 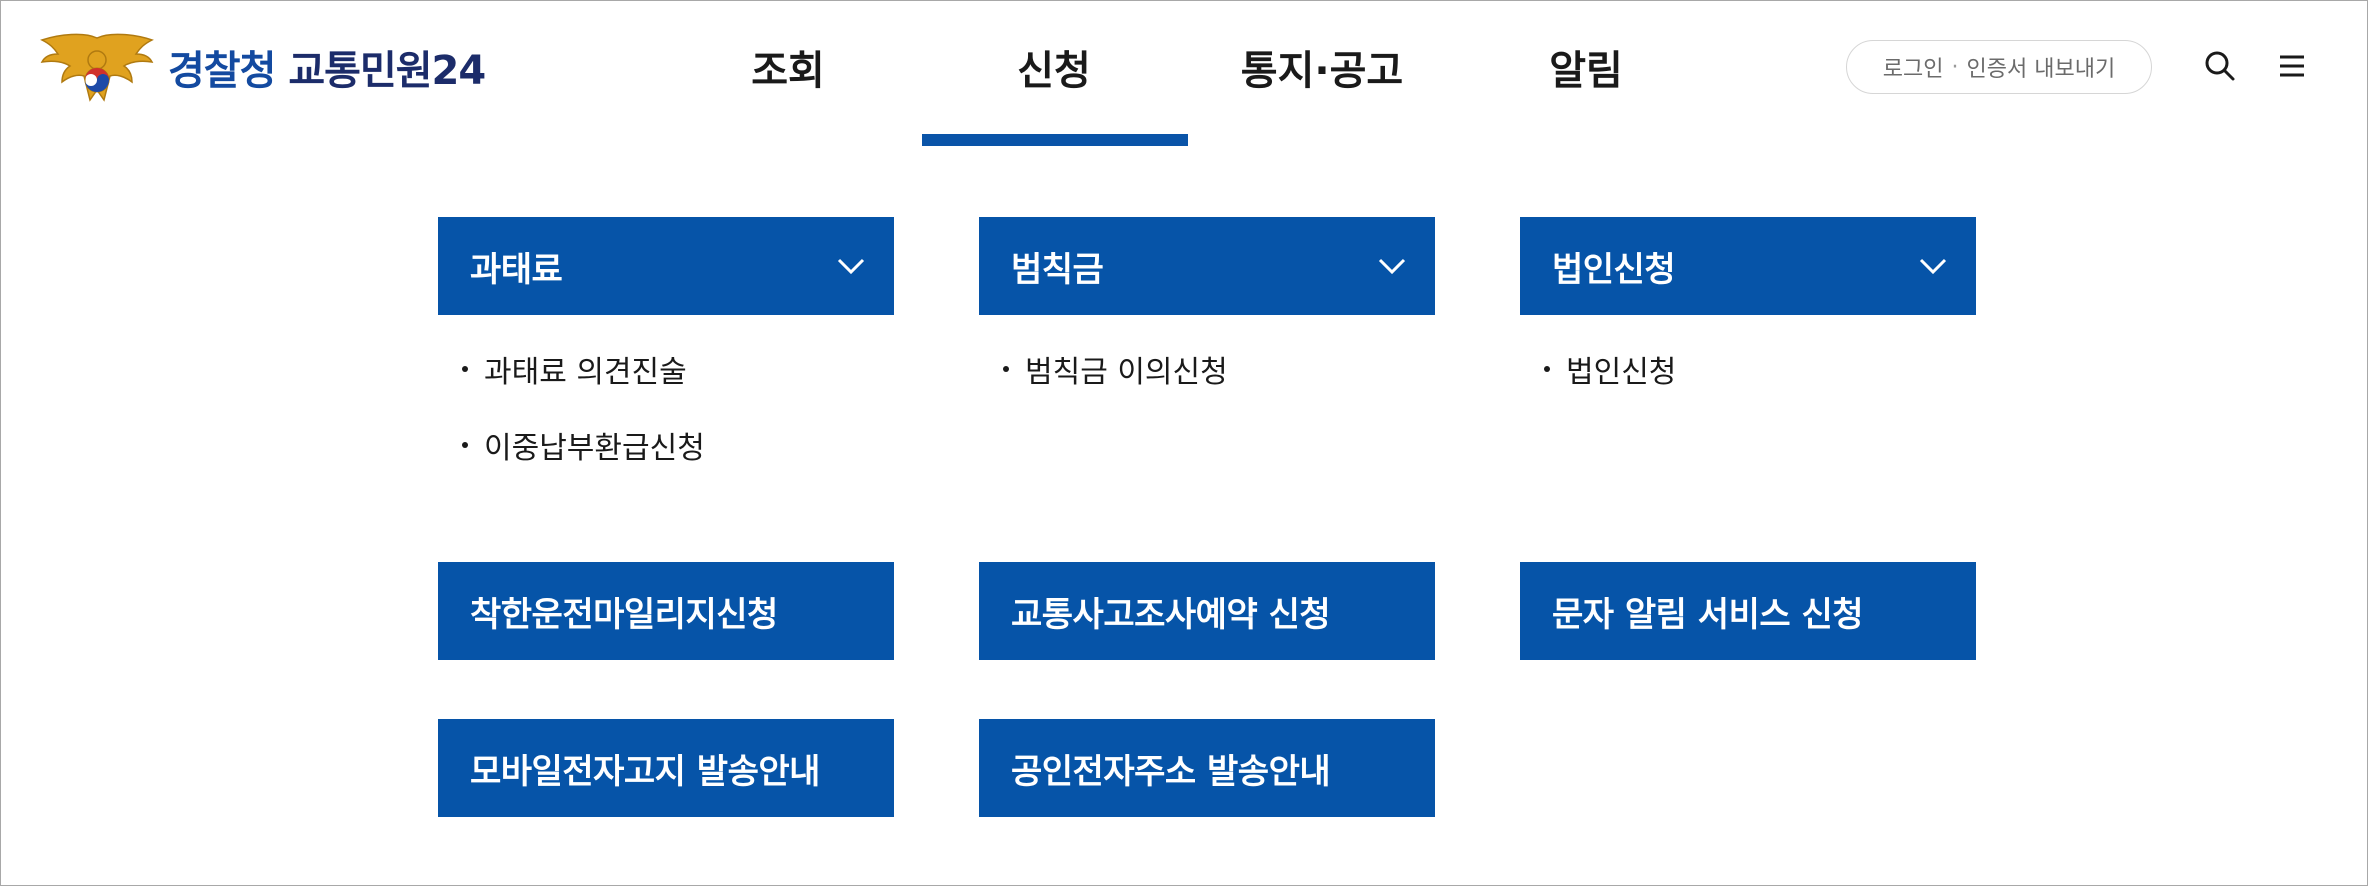 I want to click on sub-menu-item: 과태료 의견진술, so click(x=583, y=369).